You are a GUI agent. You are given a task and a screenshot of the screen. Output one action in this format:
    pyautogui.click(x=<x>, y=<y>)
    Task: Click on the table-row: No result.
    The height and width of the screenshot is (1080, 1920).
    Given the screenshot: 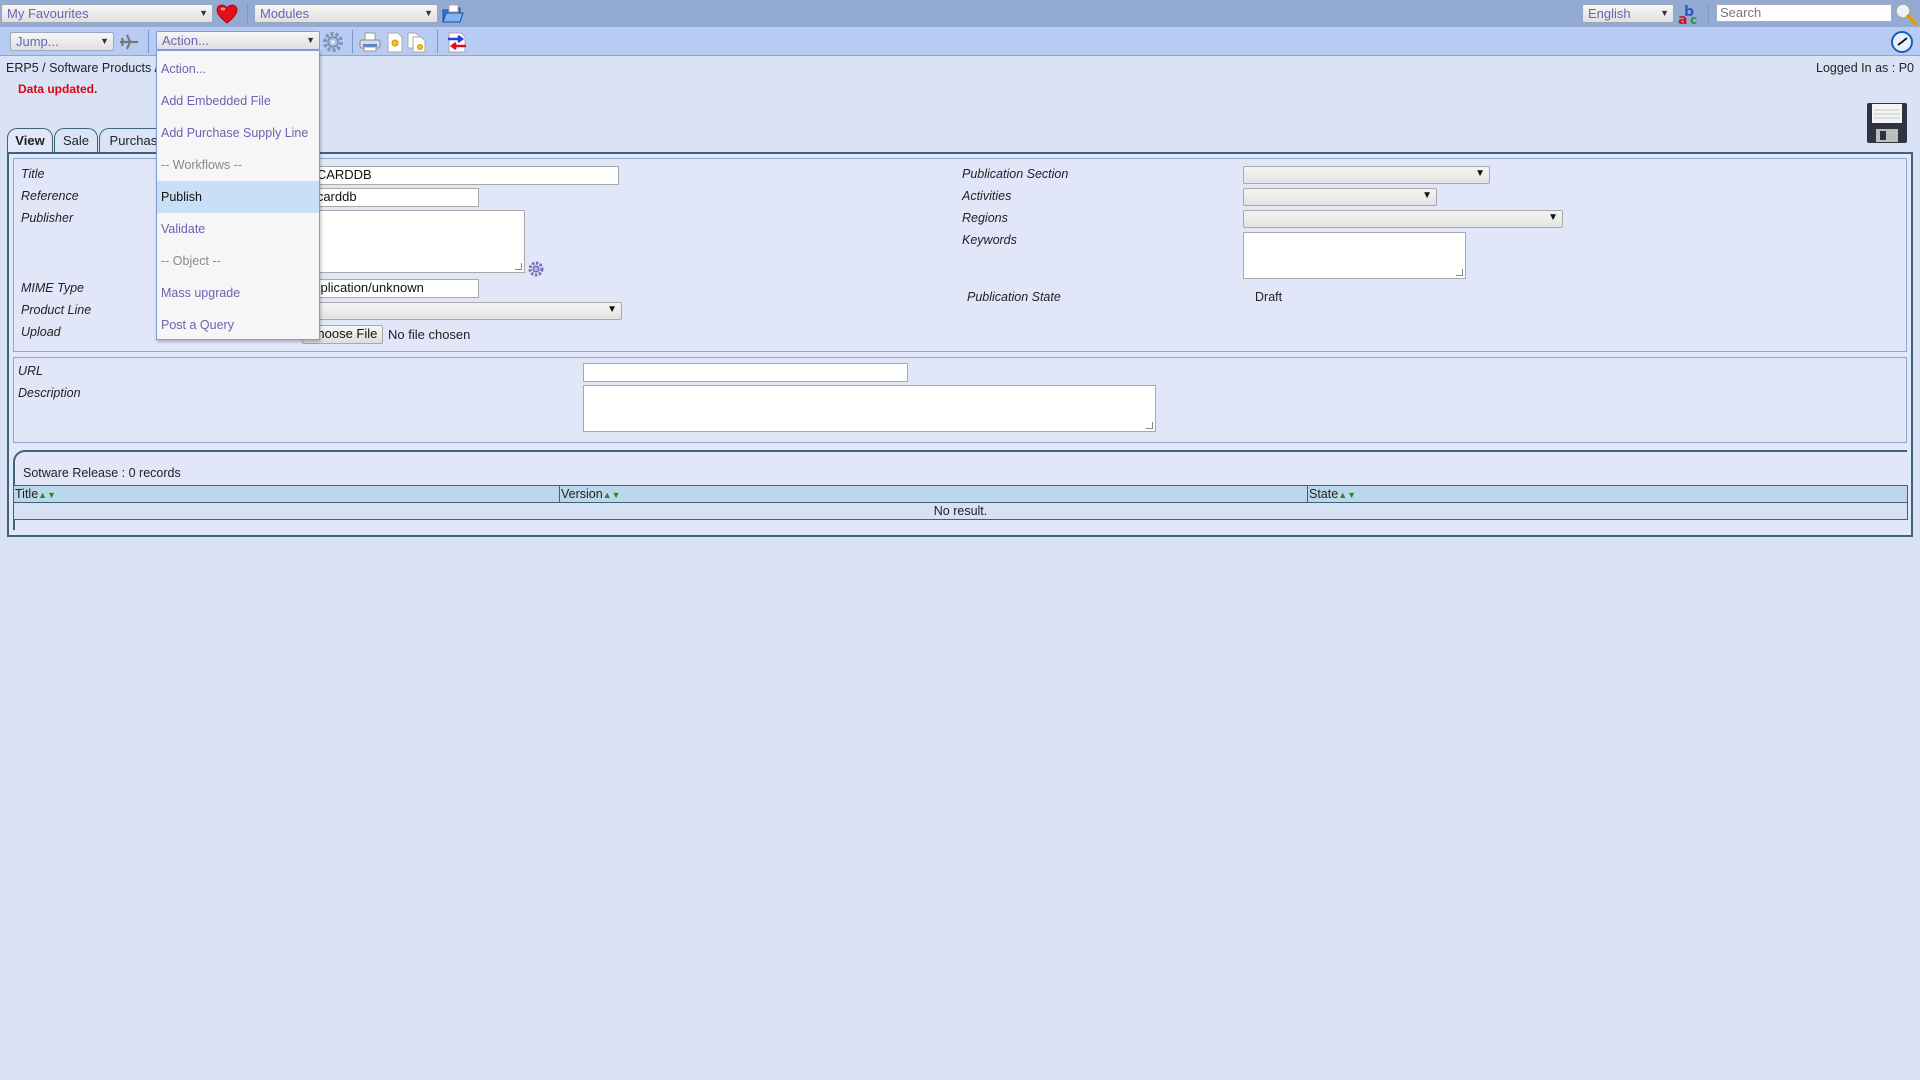 What is the action you would take?
    pyautogui.click(x=960, y=511)
    